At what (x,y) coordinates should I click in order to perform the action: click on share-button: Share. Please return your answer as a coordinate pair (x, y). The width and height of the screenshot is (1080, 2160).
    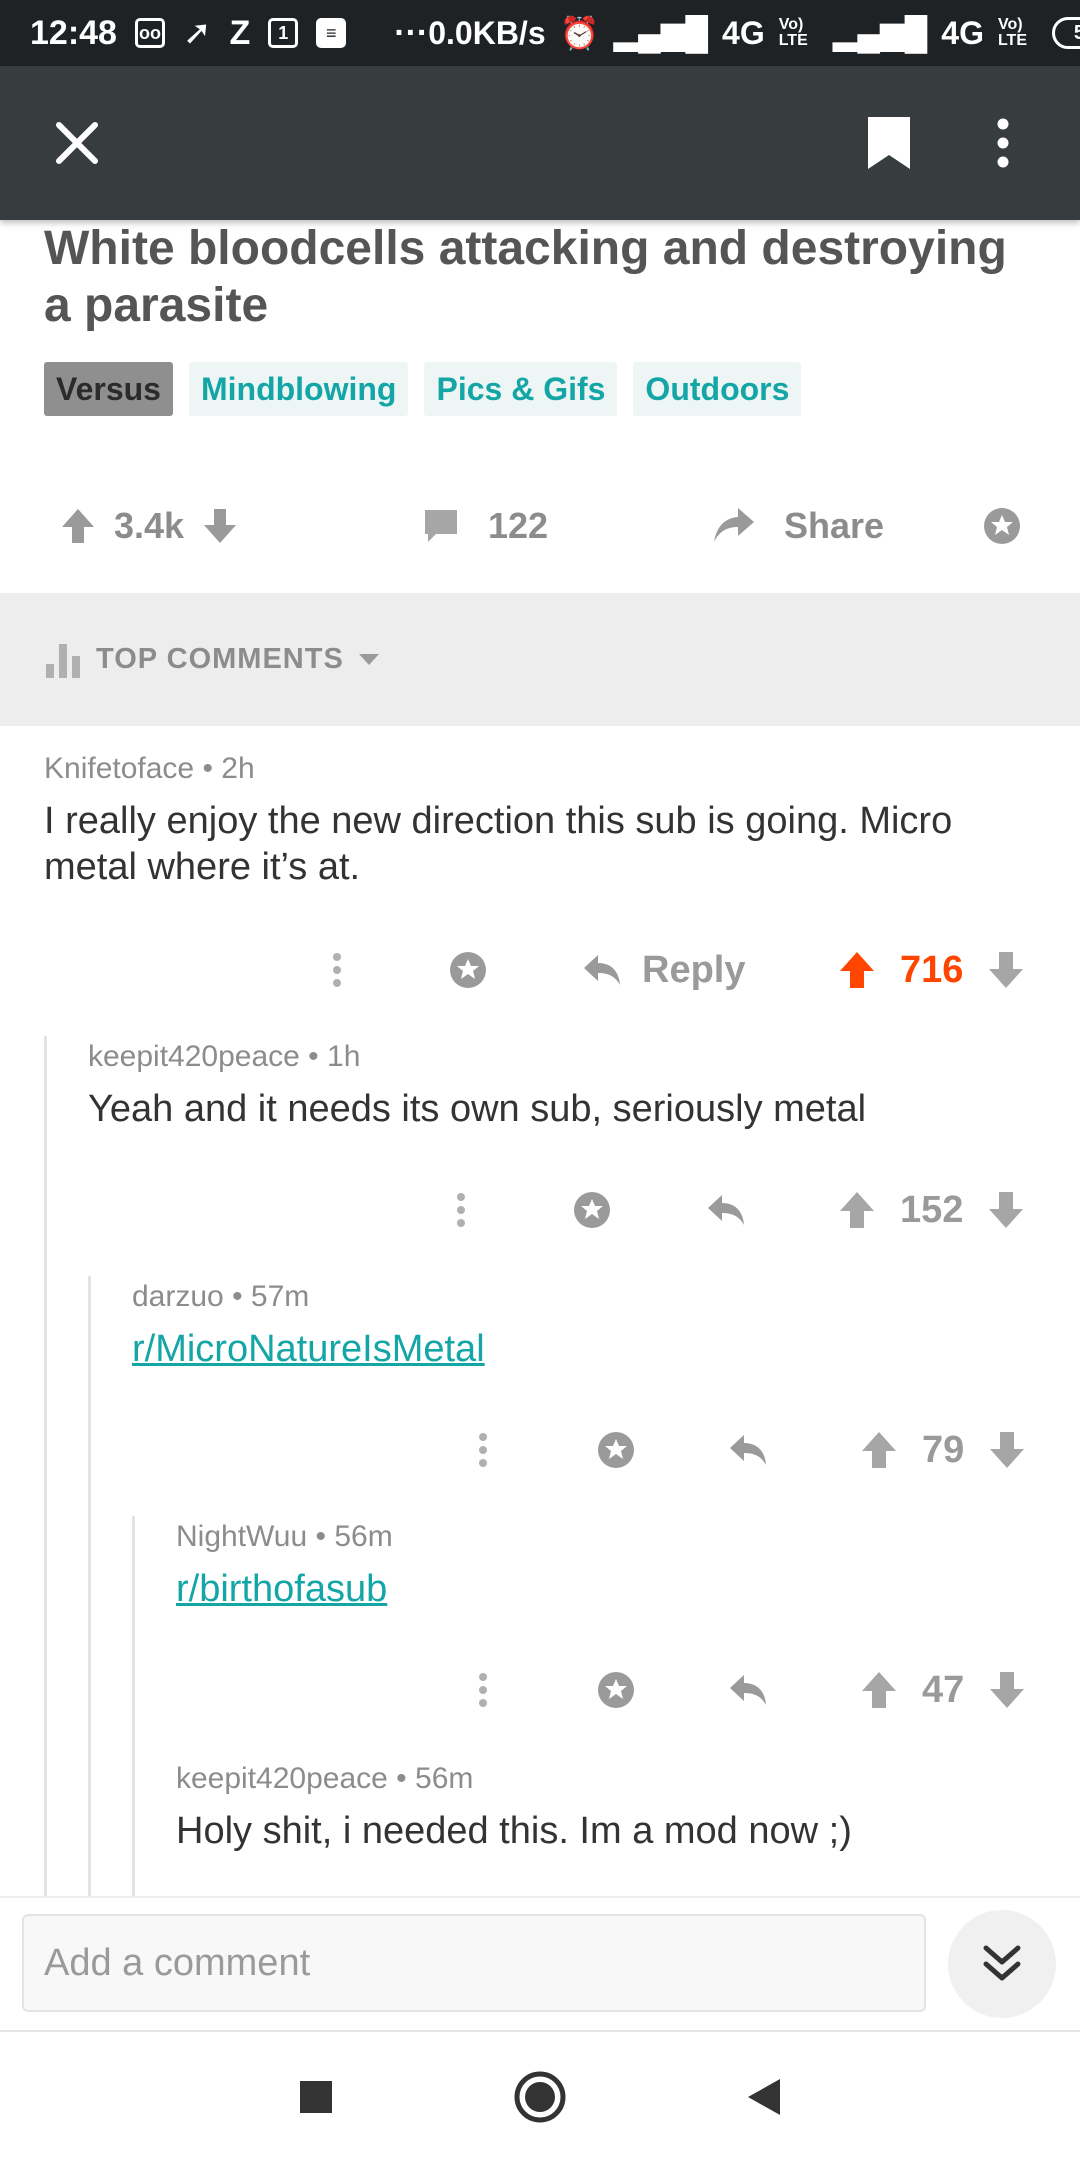
    Looking at the image, I should click on (798, 526).